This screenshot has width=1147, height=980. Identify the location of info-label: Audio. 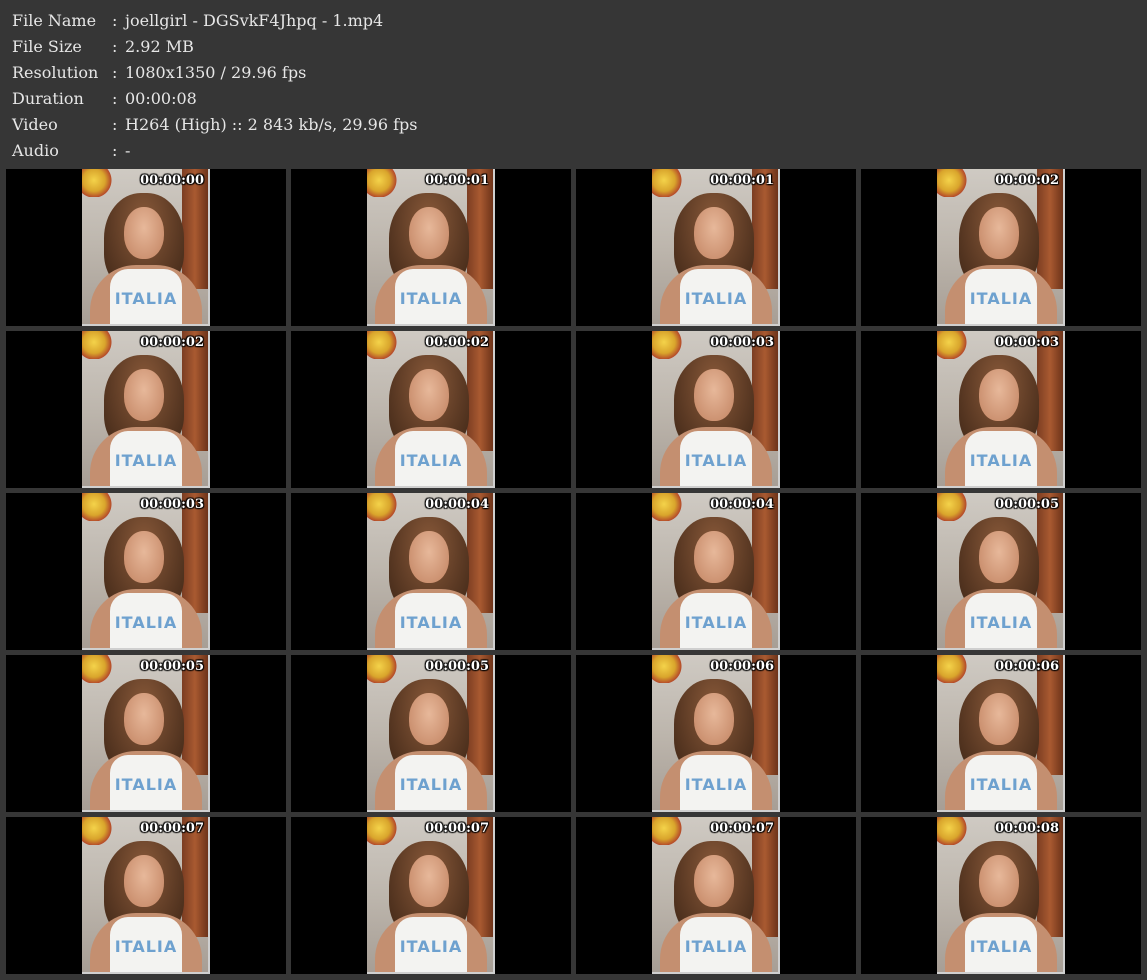
(35, 150).